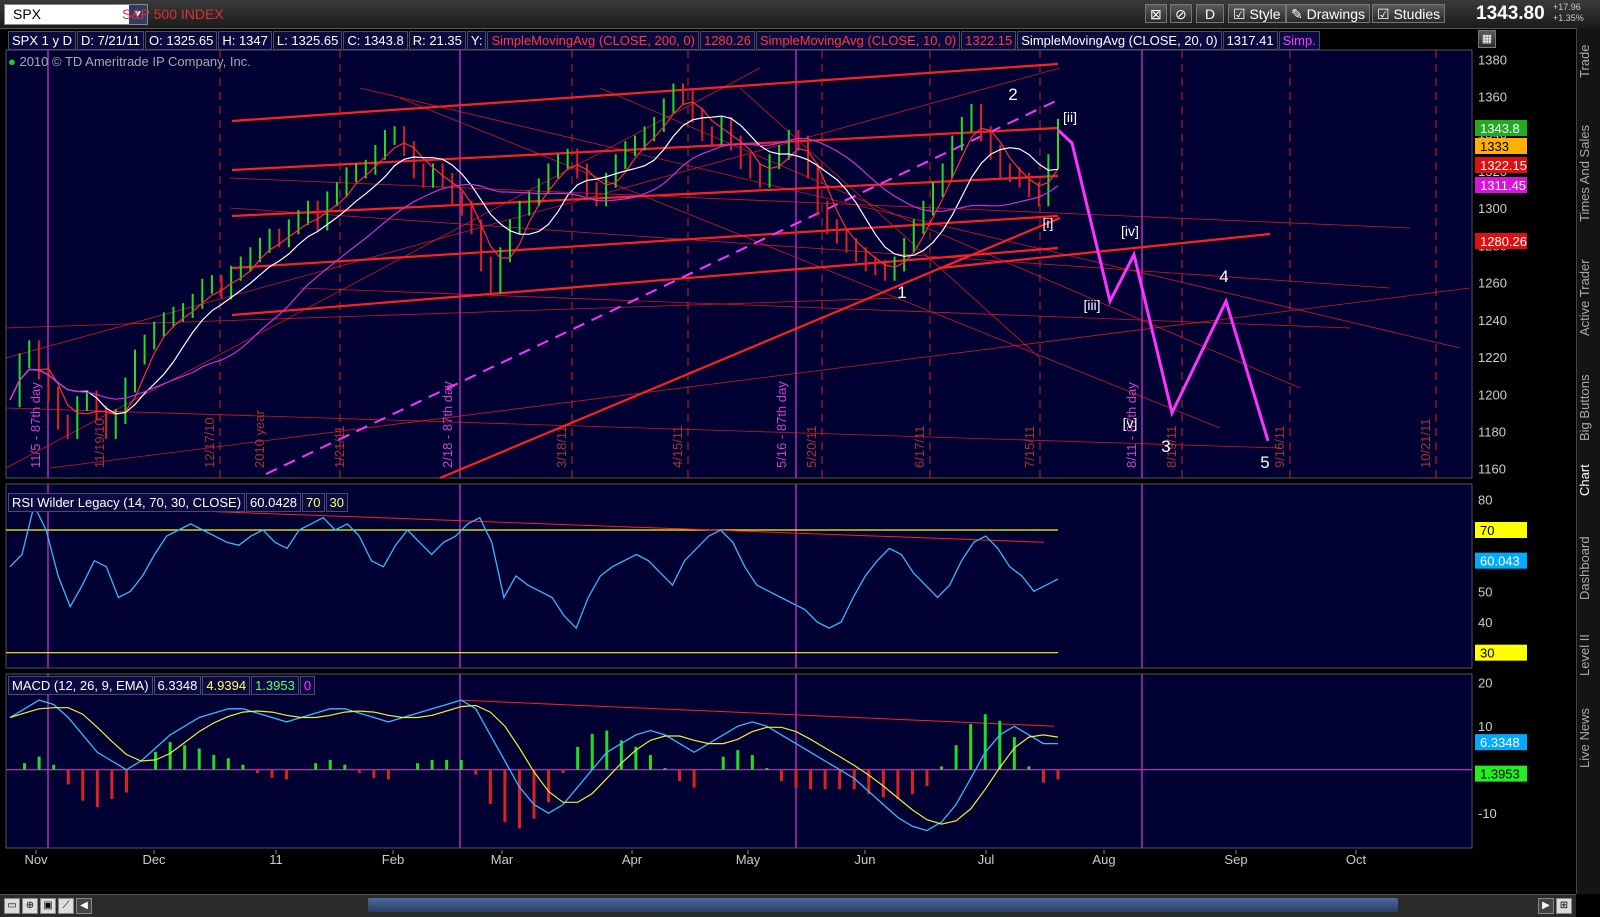 The image size is (1600, 917). What do you see at coordinates (1103, 859) in the screenshot?
I see `month-label: Aug` at bounding box center [1103, 859].